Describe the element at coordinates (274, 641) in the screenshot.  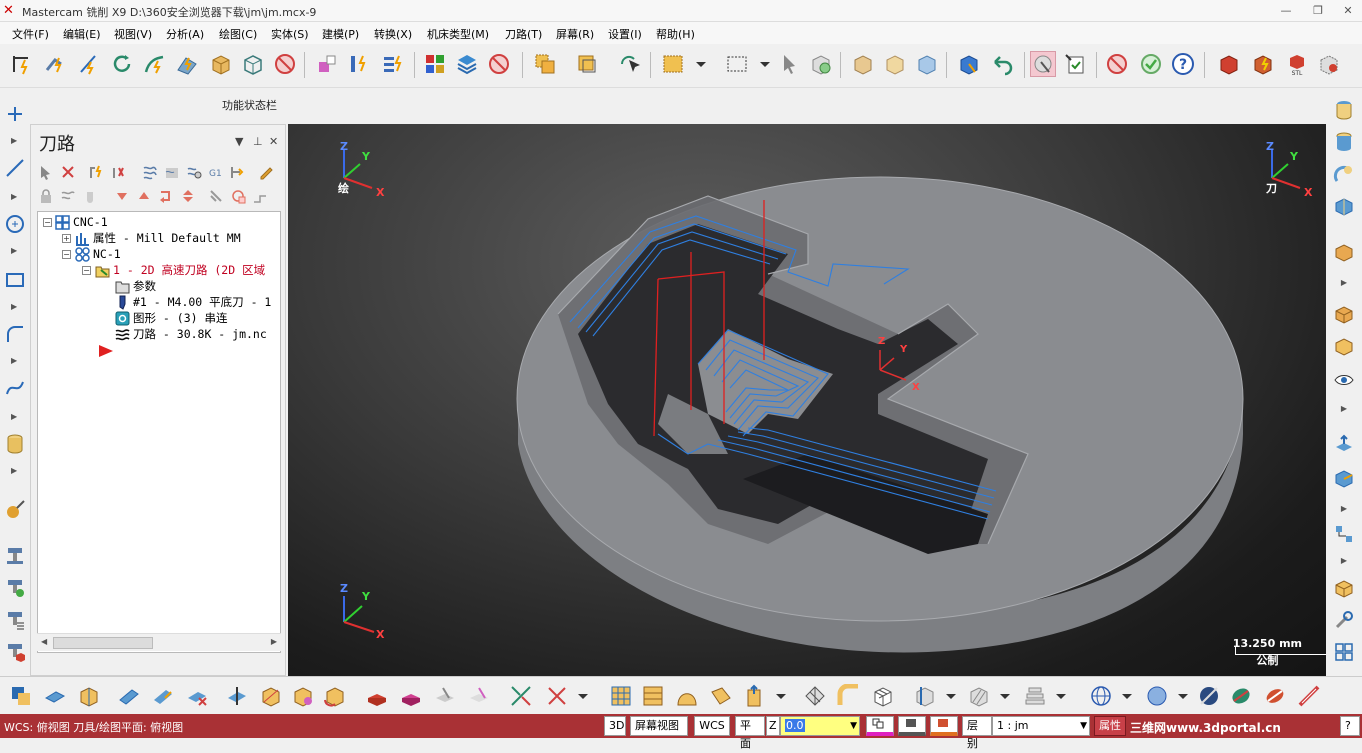
I see `scroll-right-icon: ▶` at that location.